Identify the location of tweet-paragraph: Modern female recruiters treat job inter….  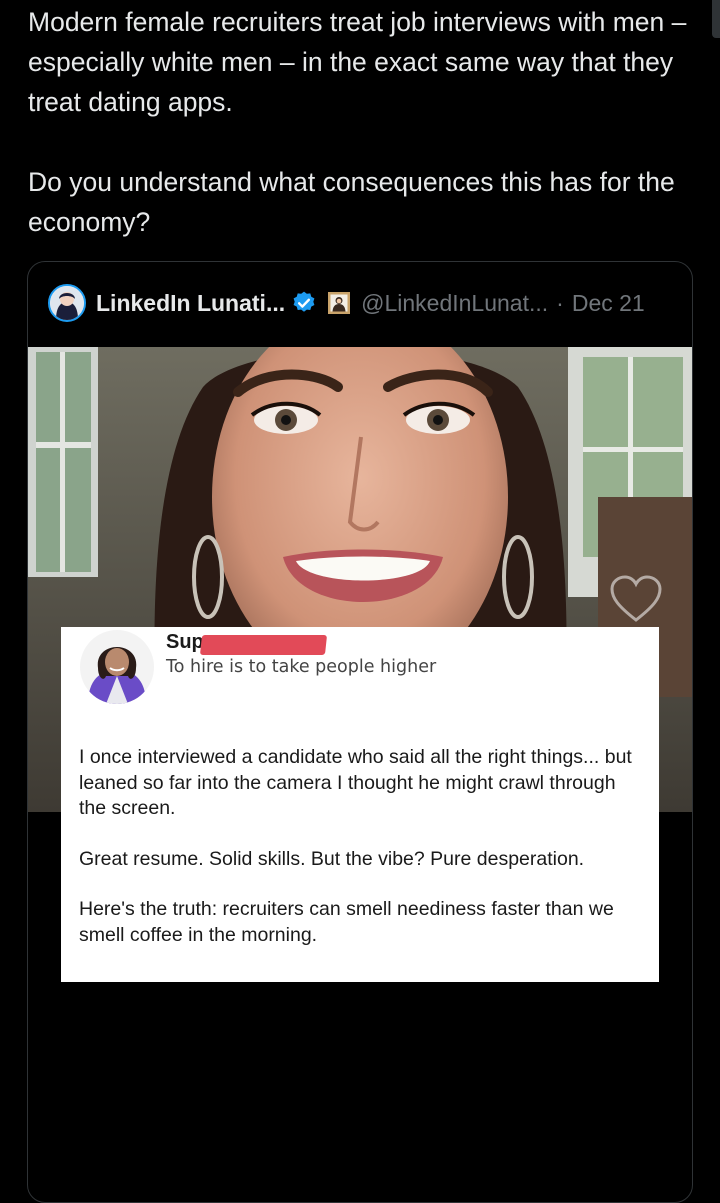
(361, 62).